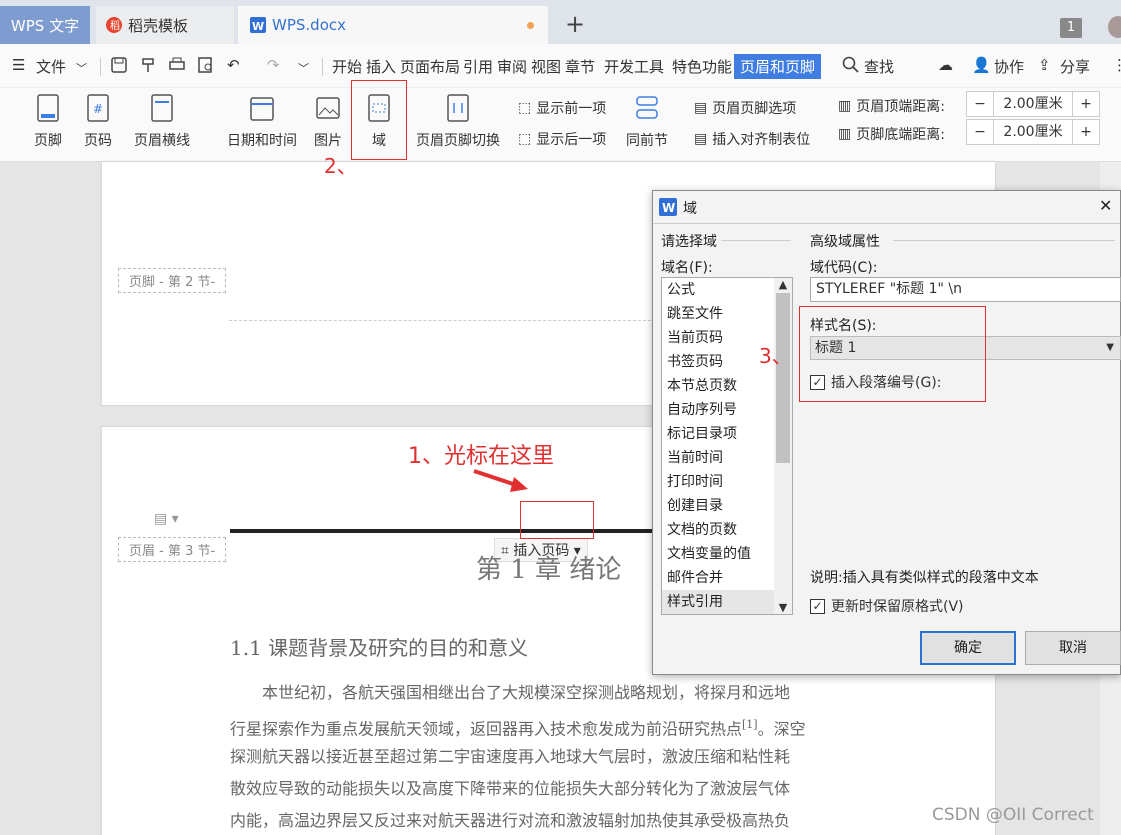 This screenshot has height=835, width=1121. I want to click on menu-hamburger-icon: ☰, so click(18, 65).